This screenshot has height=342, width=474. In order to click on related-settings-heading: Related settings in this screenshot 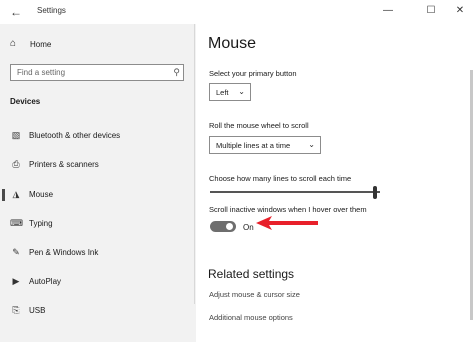, I will do `click(251, 274)`.